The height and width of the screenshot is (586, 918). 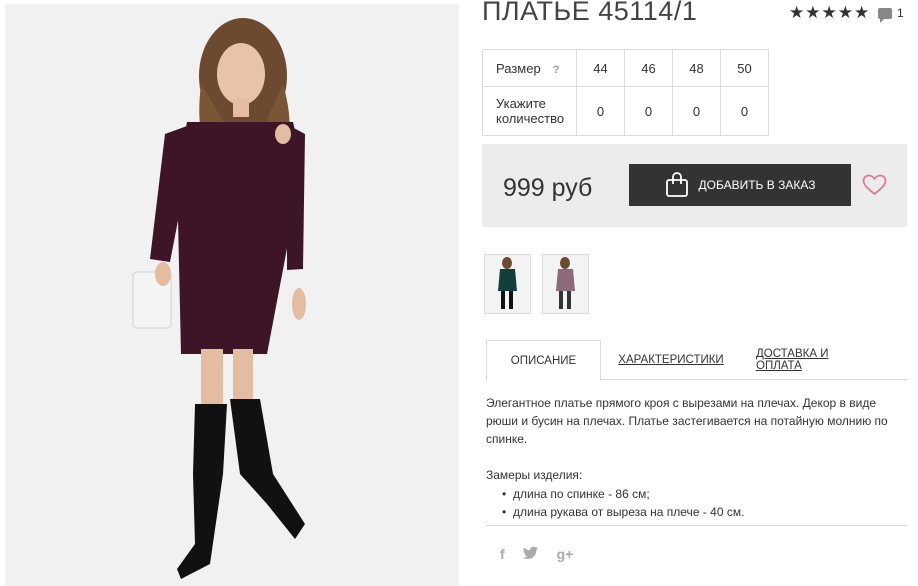 What do you see at coordinates (696, 68) in the screenshot?
I see `size-option: 48` at bounding box center [696, 68].